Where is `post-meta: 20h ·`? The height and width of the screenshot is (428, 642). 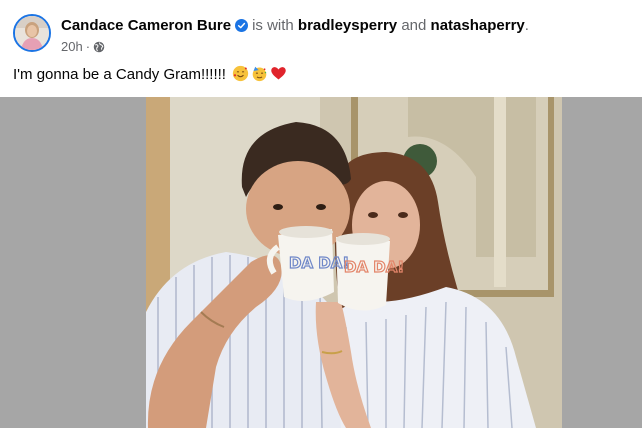
post-meta: 20h · is located at coordinates (83, 48).